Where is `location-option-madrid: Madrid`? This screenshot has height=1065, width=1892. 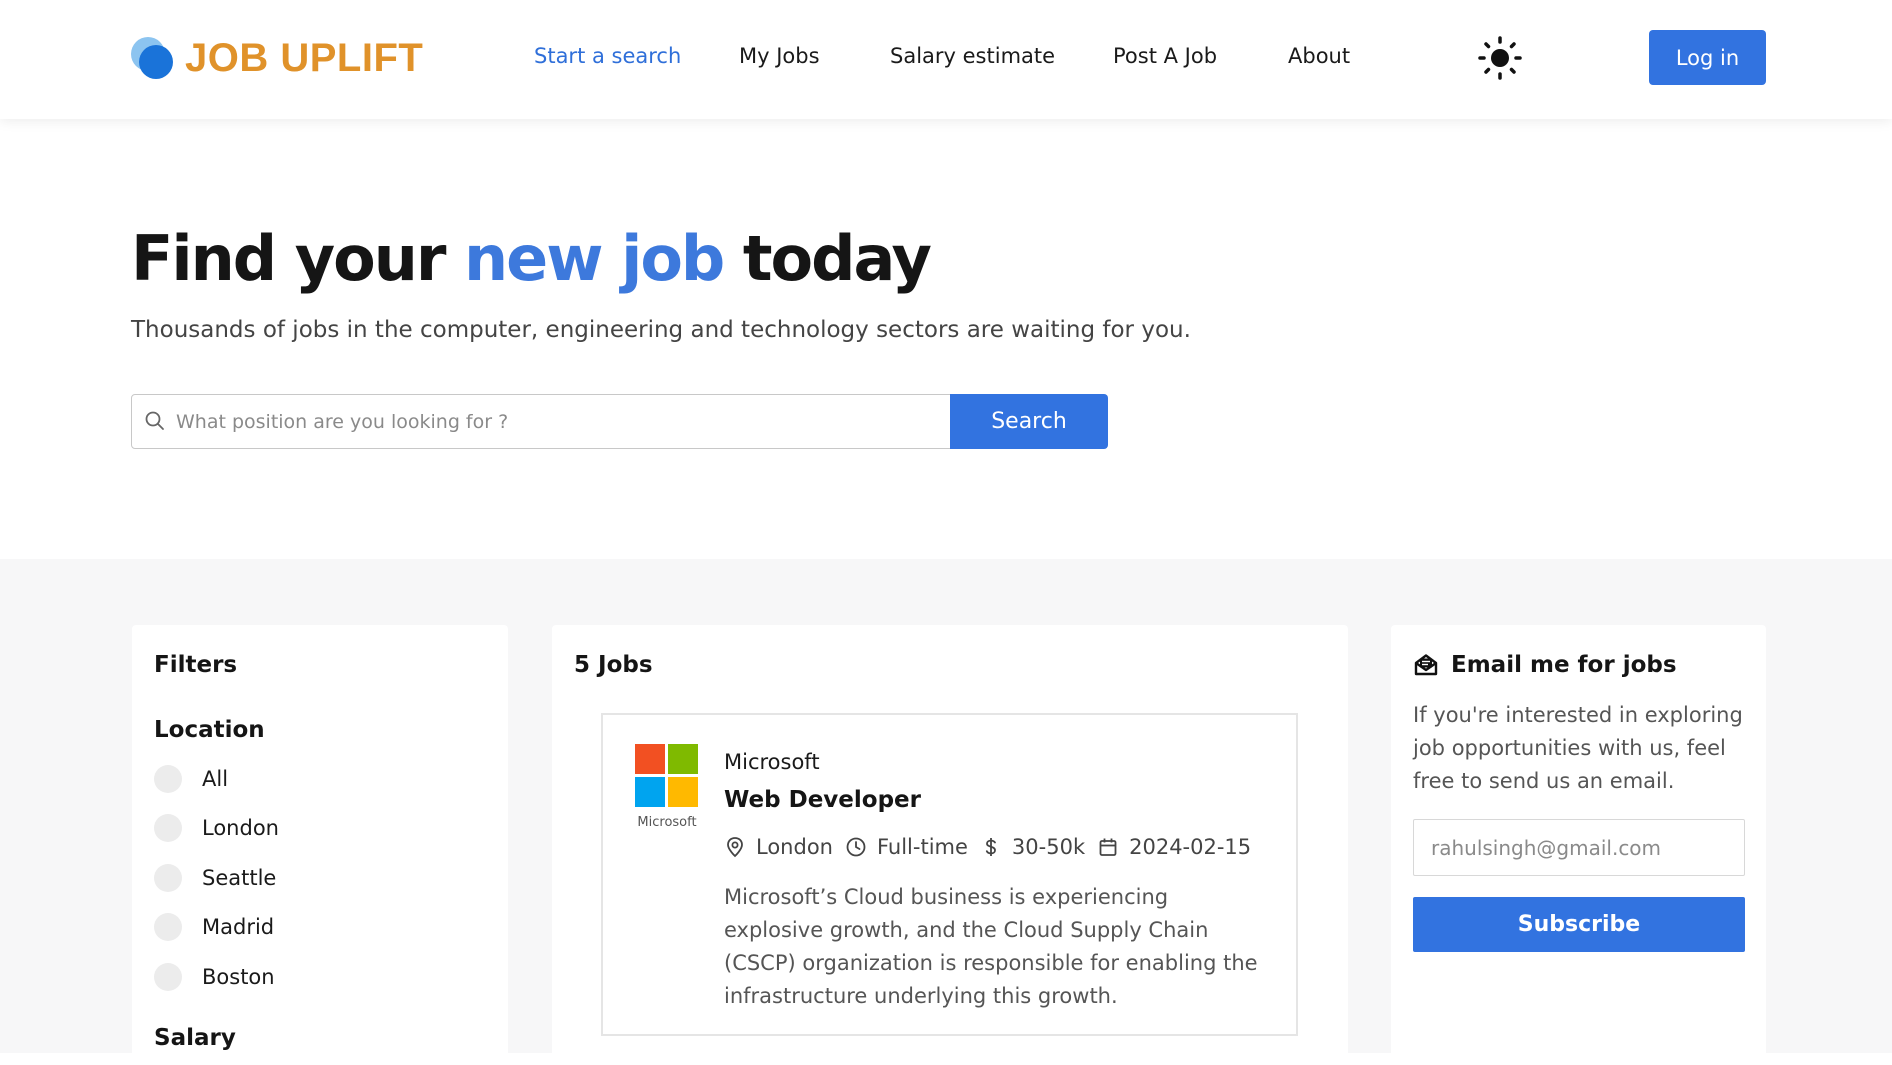 location-option-madrid: Madrid is located at coordinates (214, 927).